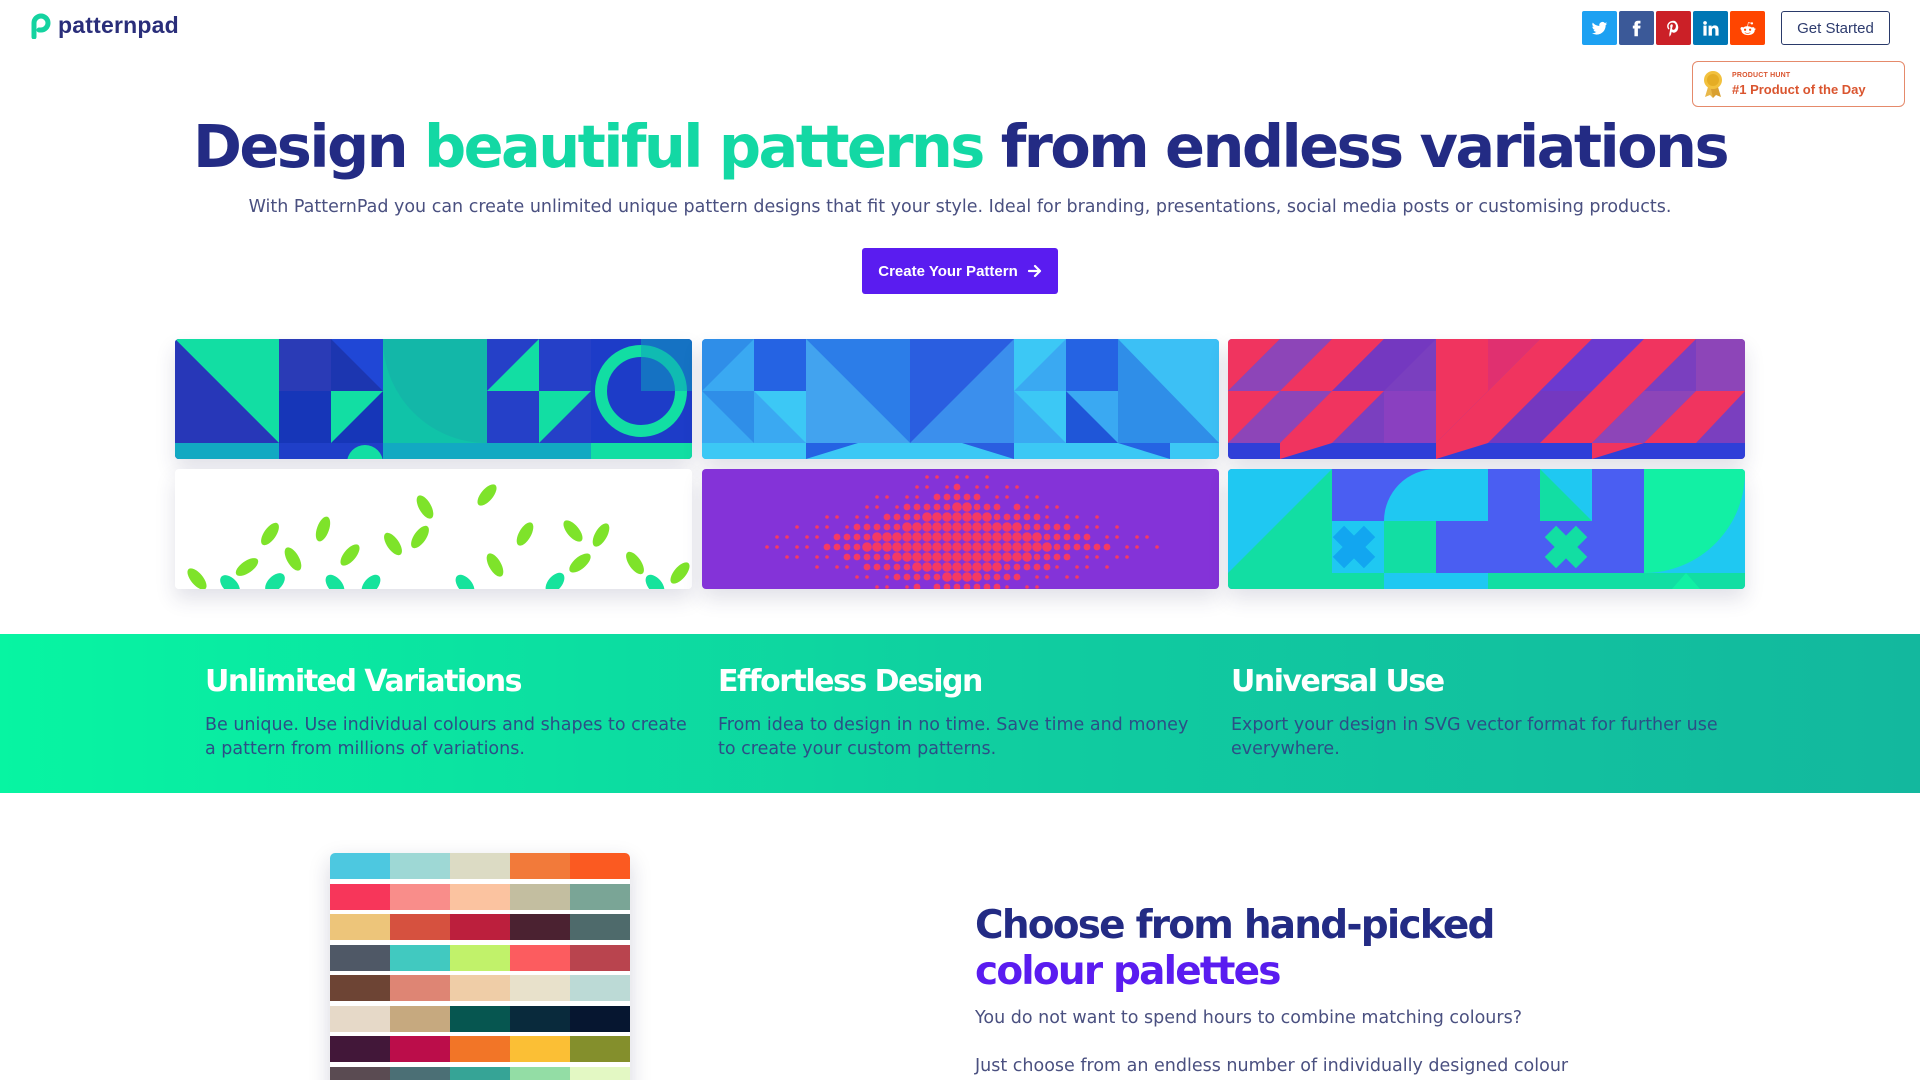 Image resolution: width=1920 pixels, height=1080 pixels. I want to click on logo: patternpad, so click(104, 25).